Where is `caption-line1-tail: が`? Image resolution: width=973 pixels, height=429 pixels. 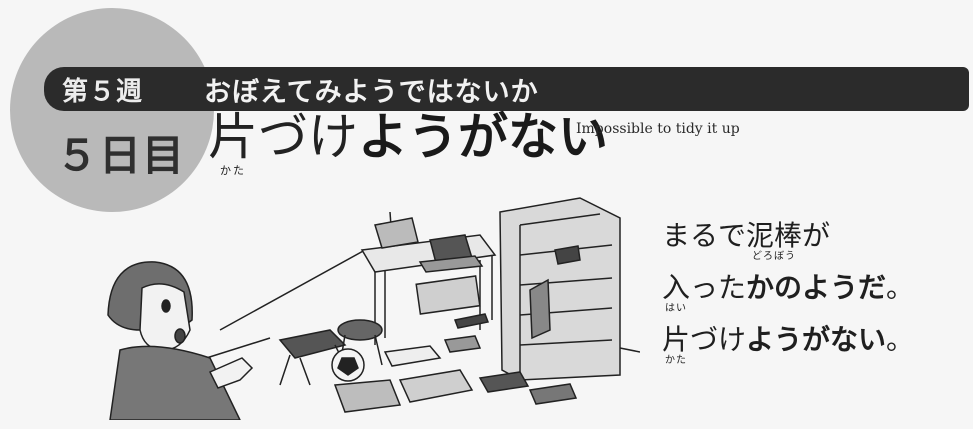
caption-line1-tail: が is located at coordinates (816, 235).